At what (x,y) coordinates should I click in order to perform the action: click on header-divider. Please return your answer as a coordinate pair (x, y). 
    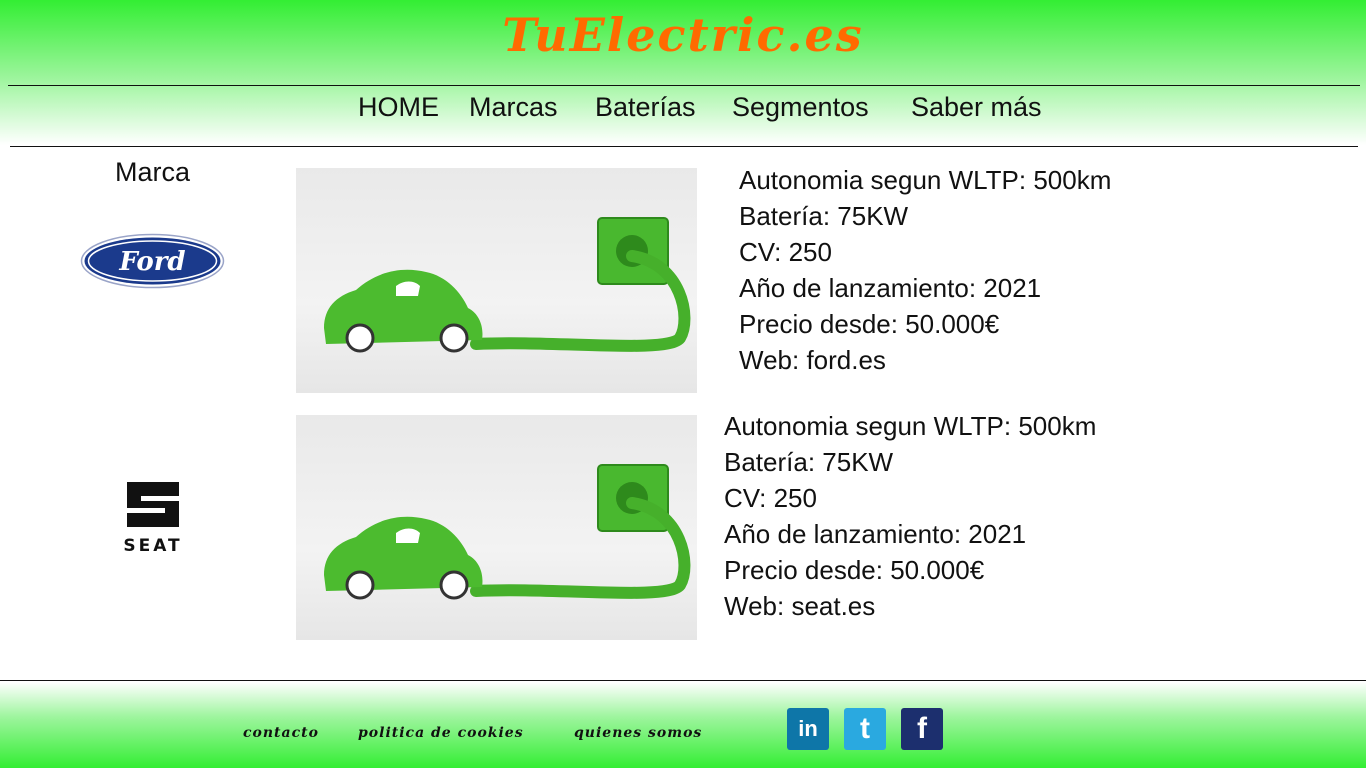
    Looking at the image, I should click on (684, 85).